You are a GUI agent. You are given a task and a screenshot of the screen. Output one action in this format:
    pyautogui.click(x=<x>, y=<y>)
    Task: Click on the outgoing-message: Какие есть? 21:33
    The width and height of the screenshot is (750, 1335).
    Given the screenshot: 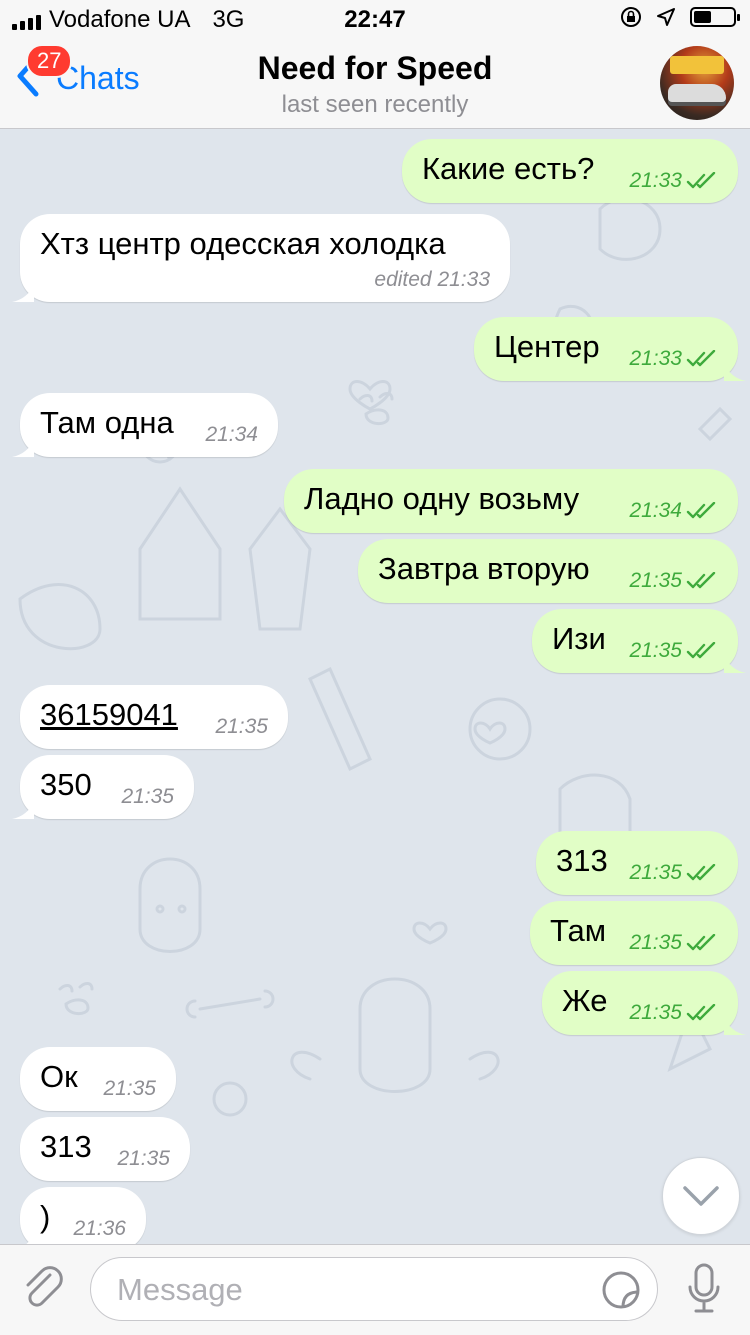 What is the action you would take?
    pyautogui.click(x=570, y=171)
    